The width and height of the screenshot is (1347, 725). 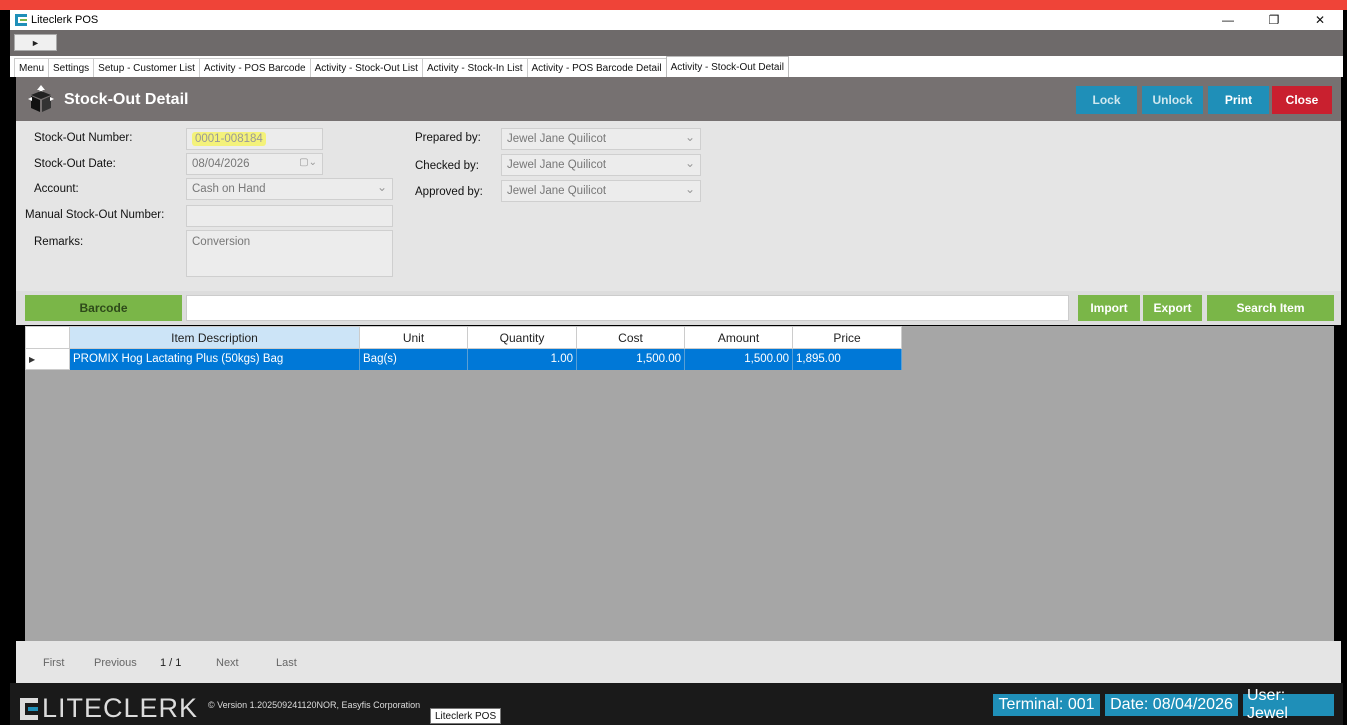 What do you see at coordinates (413, 359) in the screenshot?
I see `cell-unit: Bag(s)` at bounding box center [413, 359].